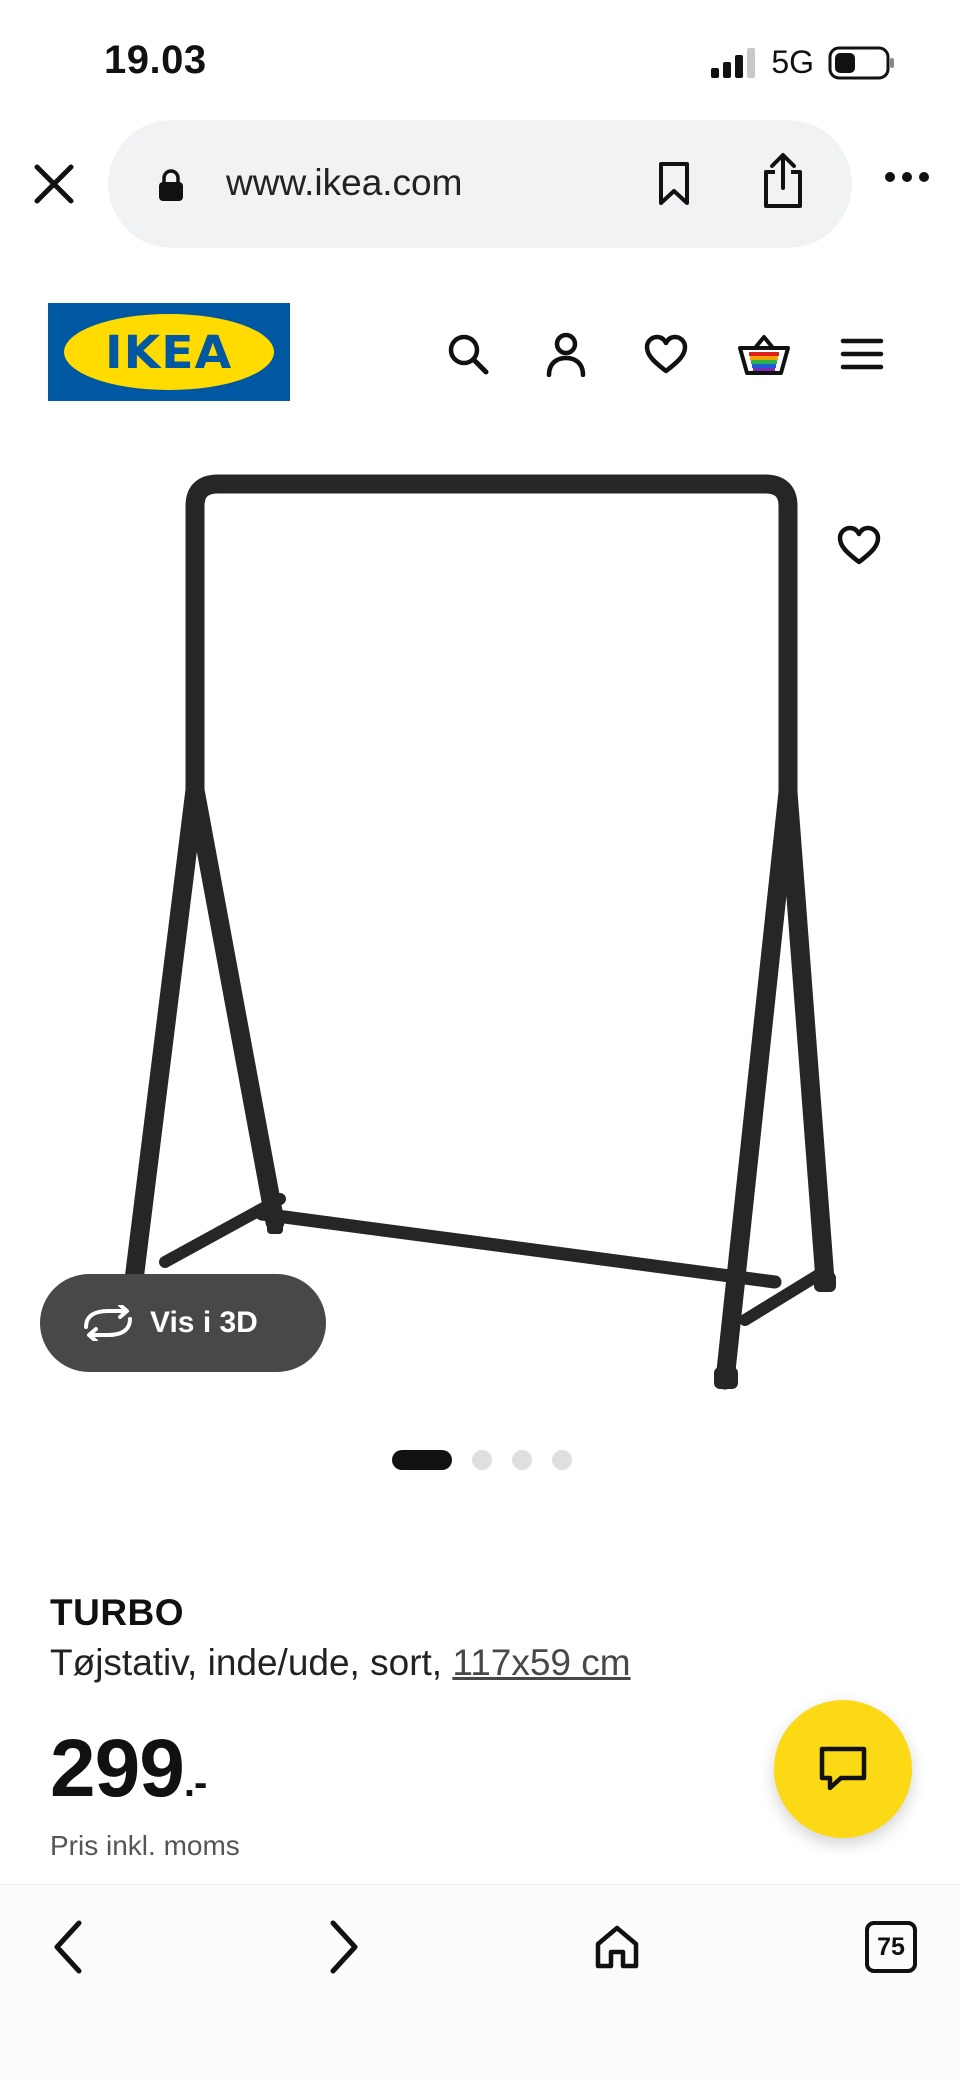 This screenshot has width=960, height=2079. I want to click on more-icon, so click(907, 177).